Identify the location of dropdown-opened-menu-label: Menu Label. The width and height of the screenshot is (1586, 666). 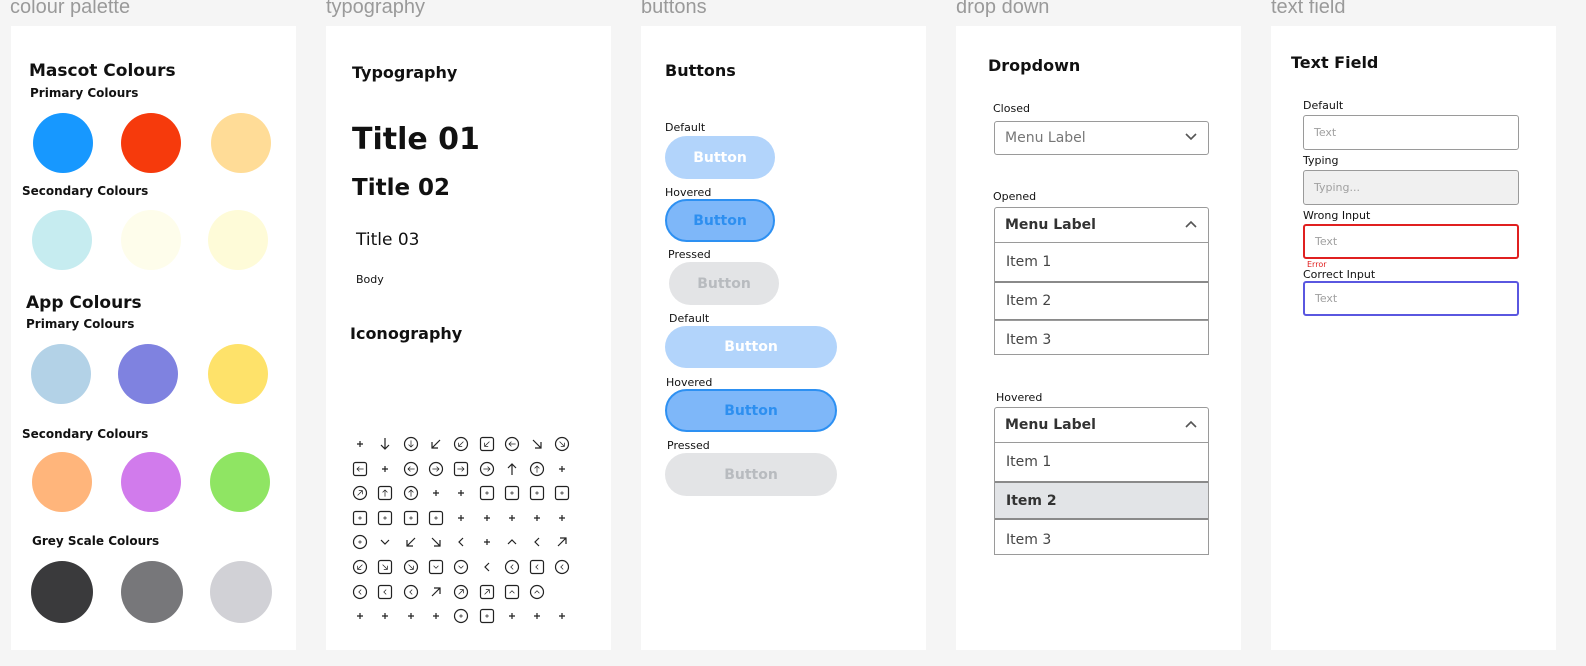
(1050, 225).